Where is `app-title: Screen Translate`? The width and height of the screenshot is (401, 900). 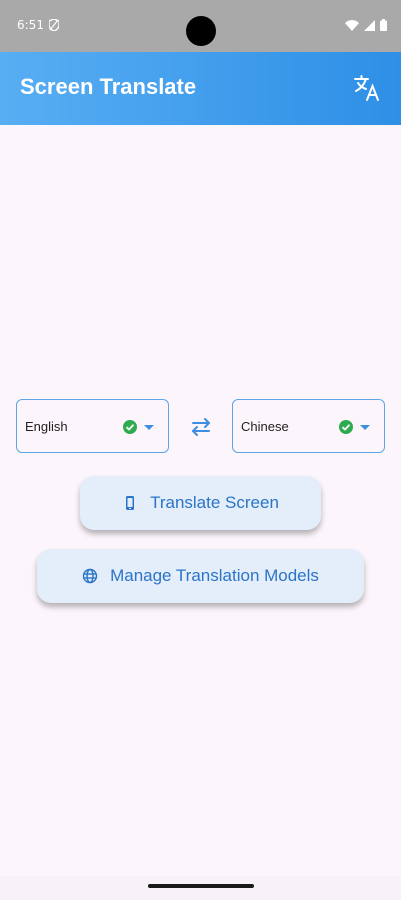
app-title: Screen Translate is located at coordinates (108, 86).